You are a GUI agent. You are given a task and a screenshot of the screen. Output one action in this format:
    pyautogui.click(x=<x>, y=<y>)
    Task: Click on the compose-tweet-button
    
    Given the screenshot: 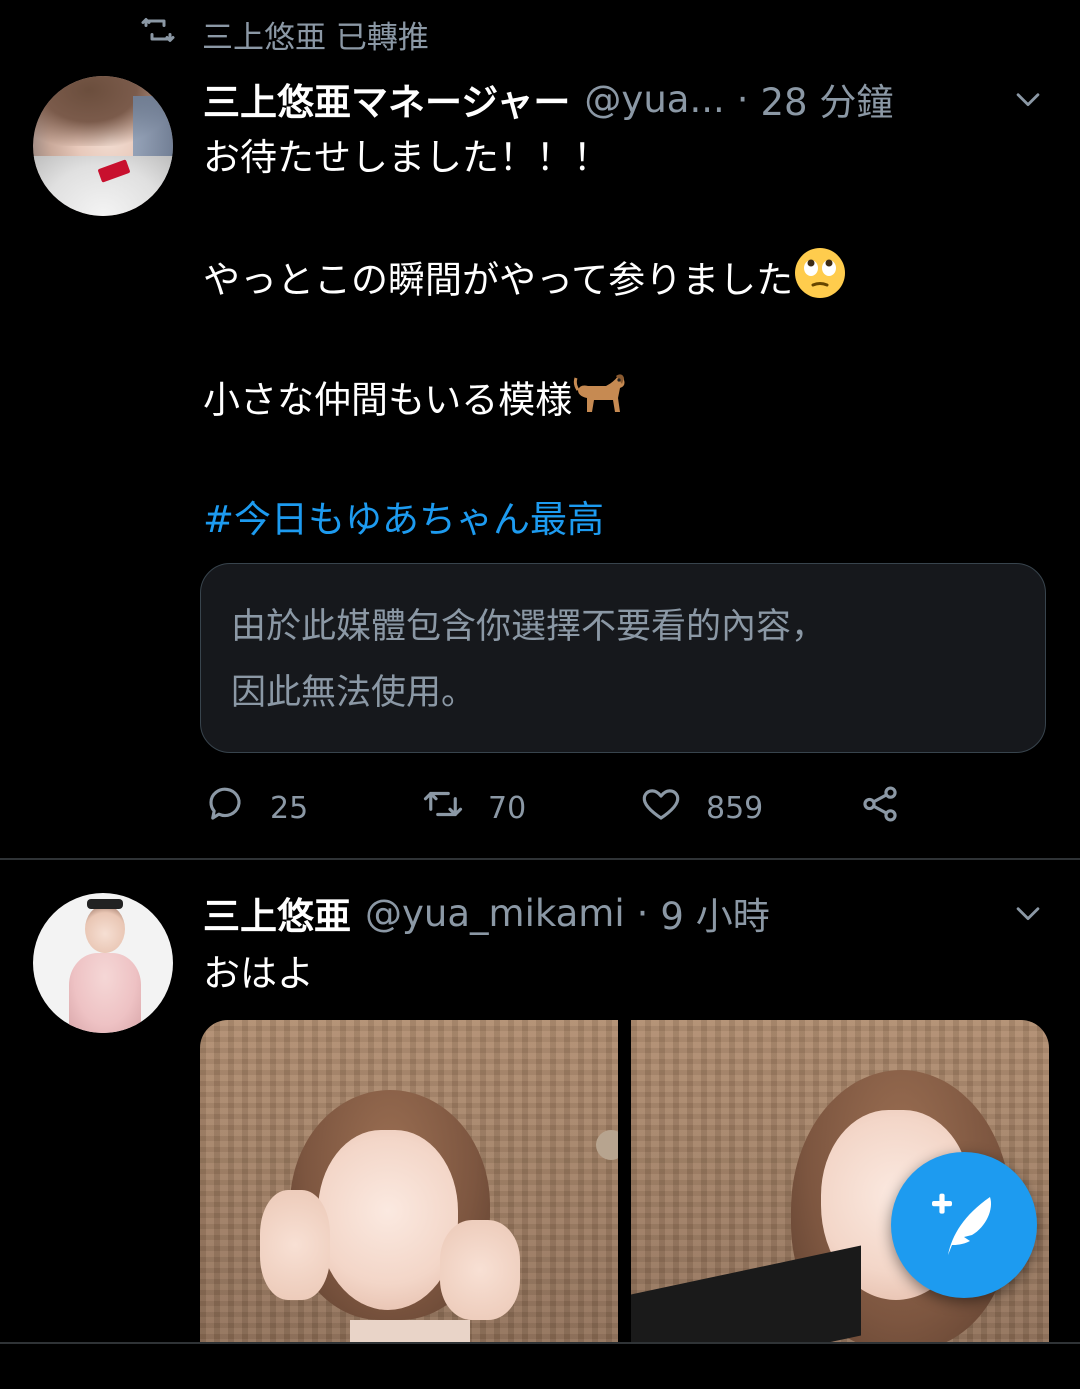 What is the action you would take?
    pyautogui.click(x=964, y=1225)
    